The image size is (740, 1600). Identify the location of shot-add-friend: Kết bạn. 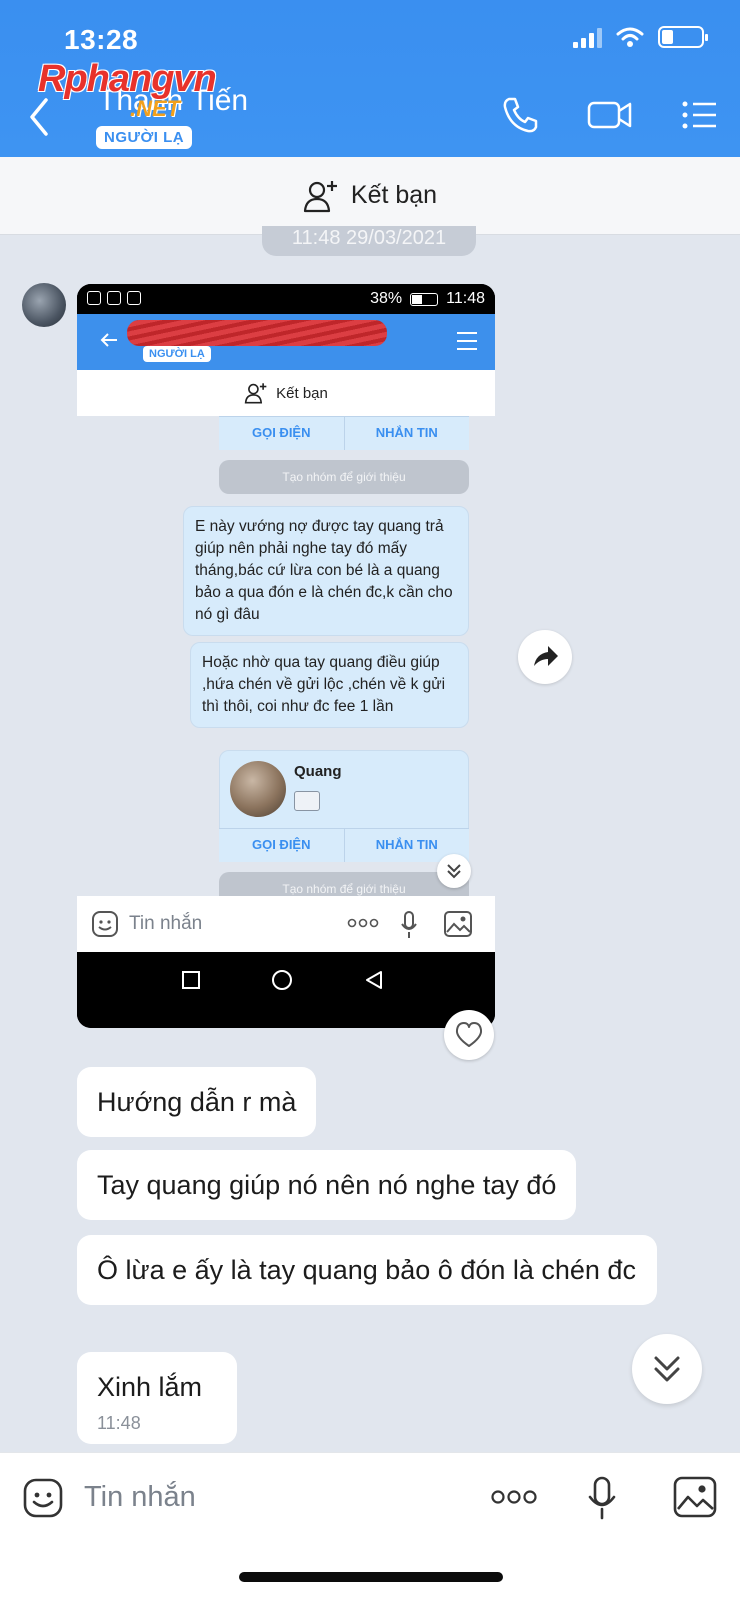
(286, 393).